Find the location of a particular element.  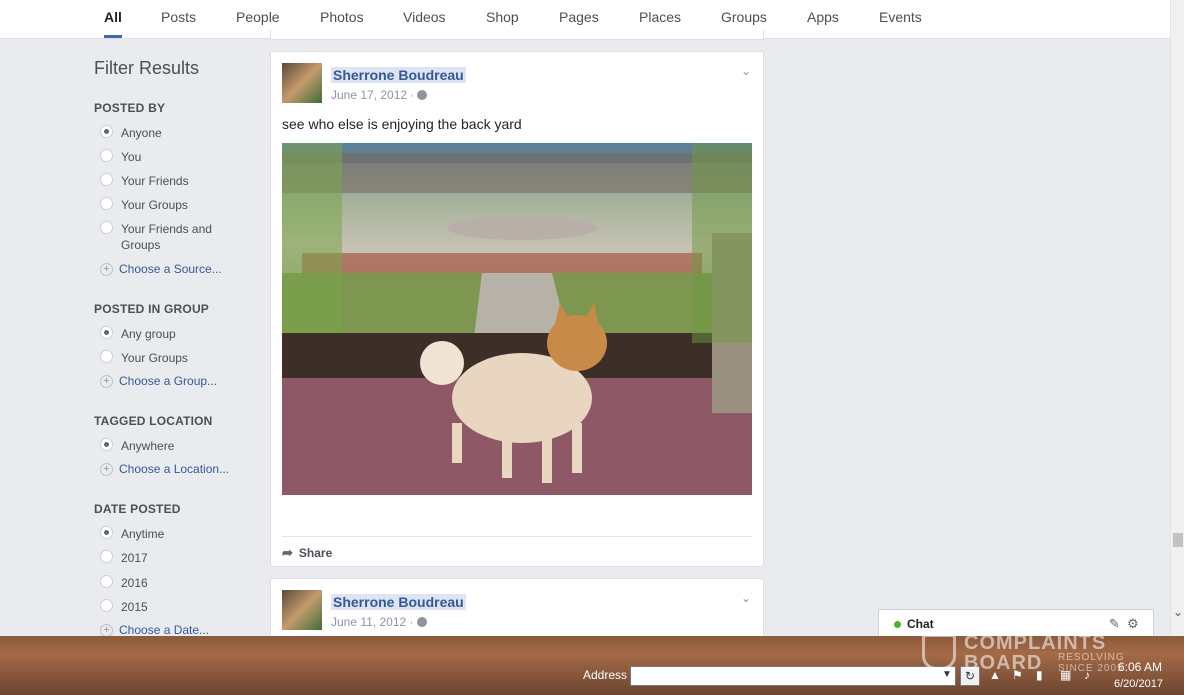

radio-posted-by-anyone: Anyone is located at coordinates (131, 133).